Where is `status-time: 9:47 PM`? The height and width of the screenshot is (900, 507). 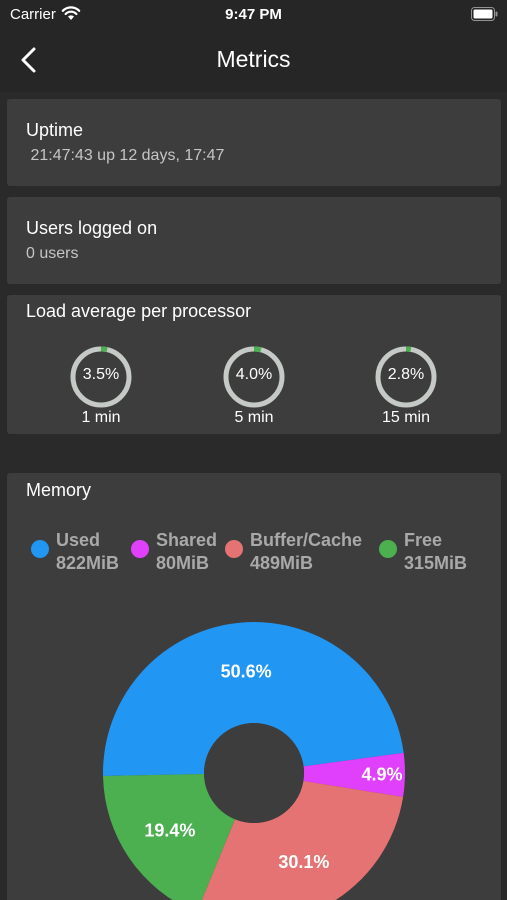 status-time: 9:47 PM is located at coordinates (253, 14).